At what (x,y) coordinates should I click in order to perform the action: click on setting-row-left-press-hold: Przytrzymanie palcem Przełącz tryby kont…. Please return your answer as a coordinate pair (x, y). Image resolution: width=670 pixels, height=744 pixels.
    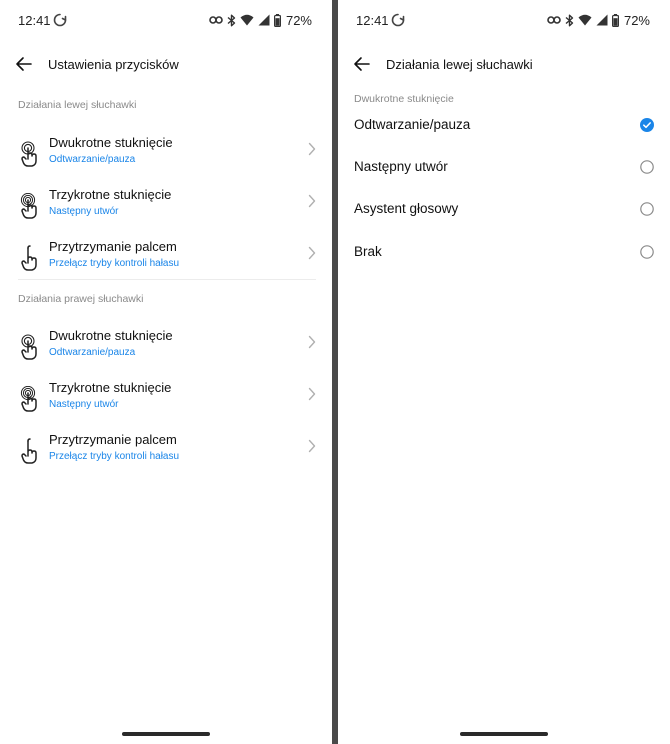
    Looking at the image, I should click on (166, 259).